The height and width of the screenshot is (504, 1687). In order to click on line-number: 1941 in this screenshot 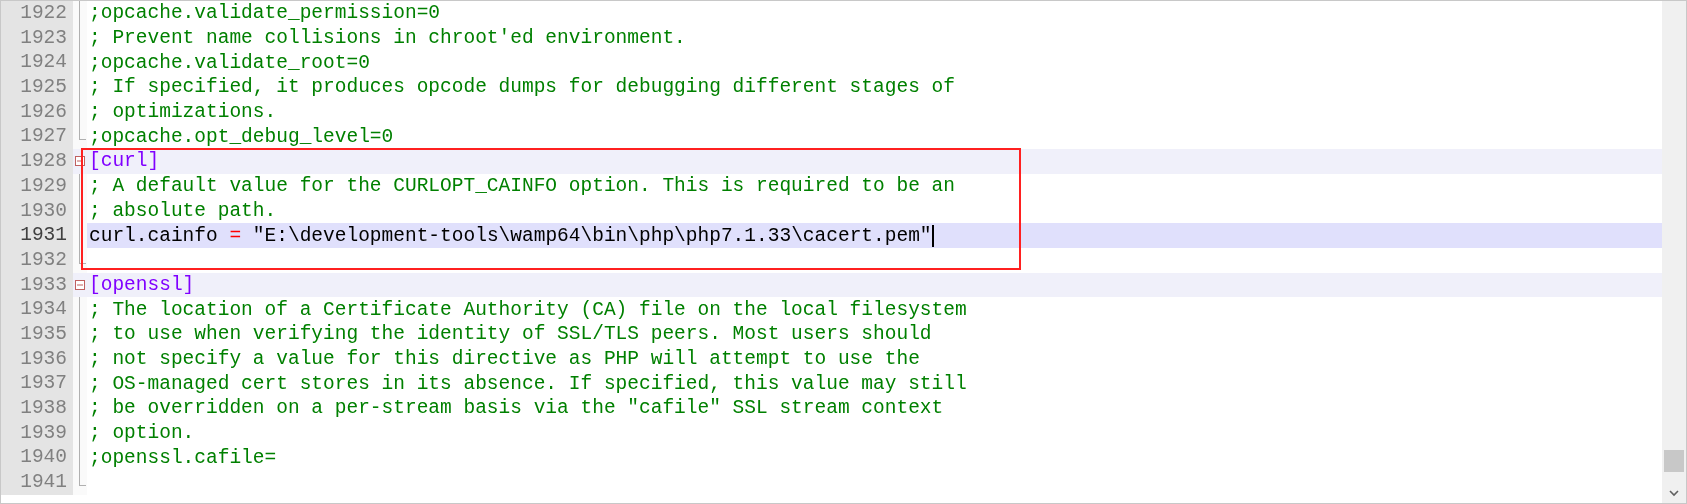, I will do `click(37, 482)`.